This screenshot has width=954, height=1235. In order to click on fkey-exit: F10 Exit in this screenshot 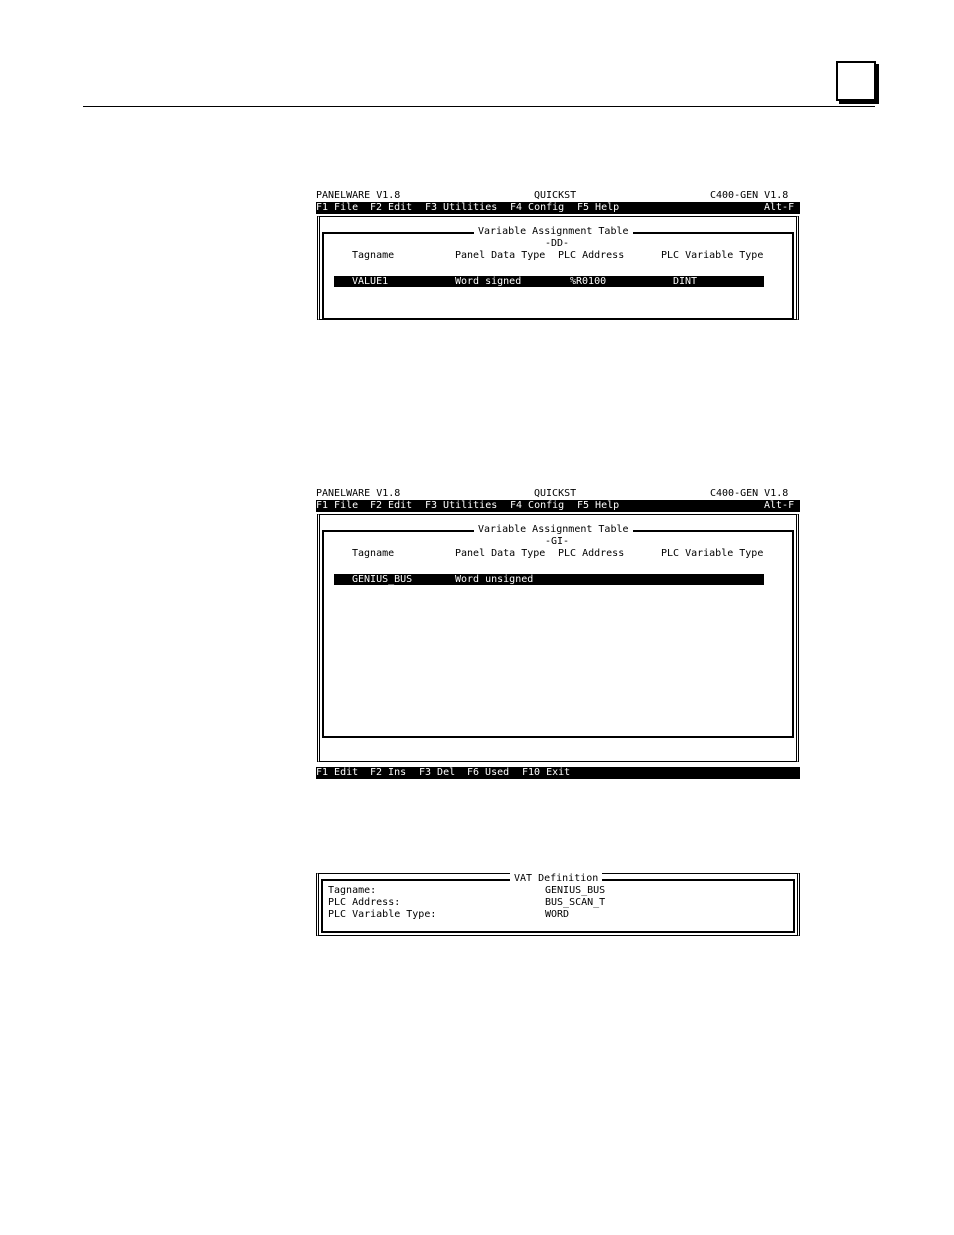, I will do `click(546, 773)`.